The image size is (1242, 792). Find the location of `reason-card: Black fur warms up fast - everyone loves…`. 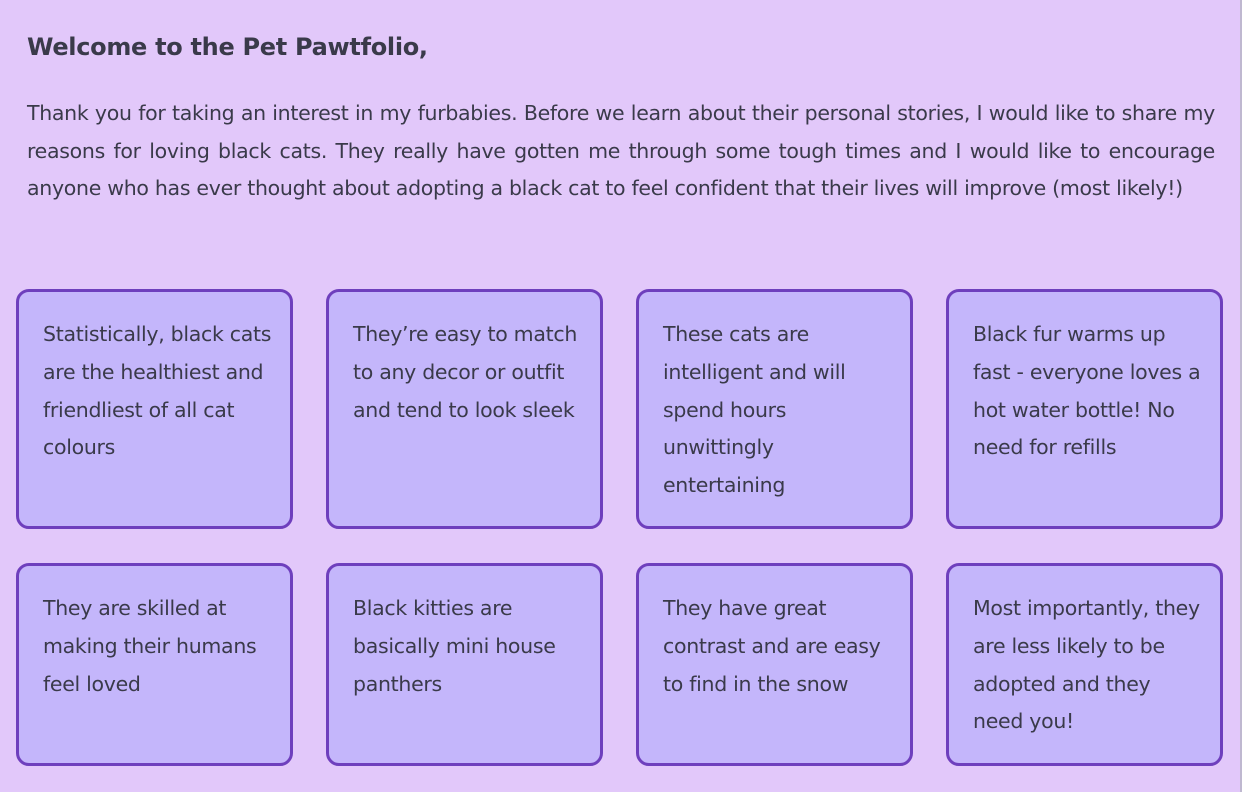

reason-card: Black fur warms up fast - everyone loves… is located at coordinates (1084, 409).